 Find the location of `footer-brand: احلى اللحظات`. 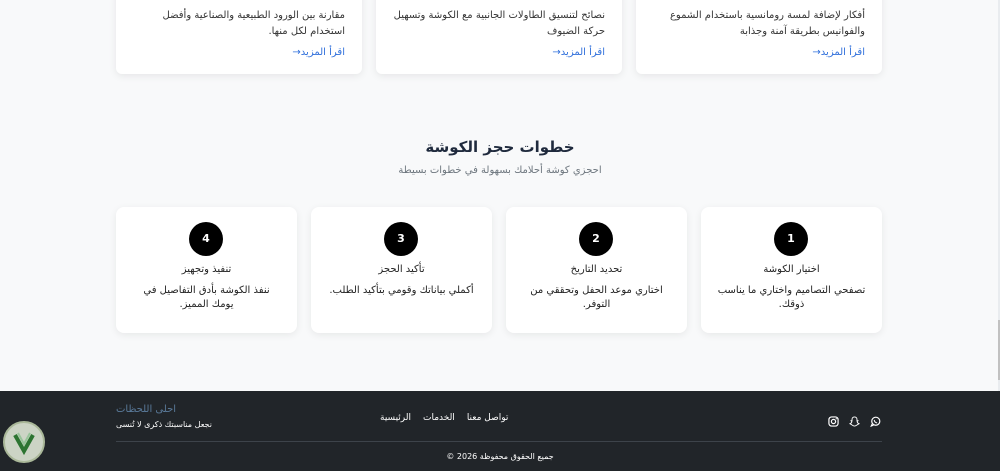

footer-brand: احلى اللحظات is located at coordinates (146, 409).